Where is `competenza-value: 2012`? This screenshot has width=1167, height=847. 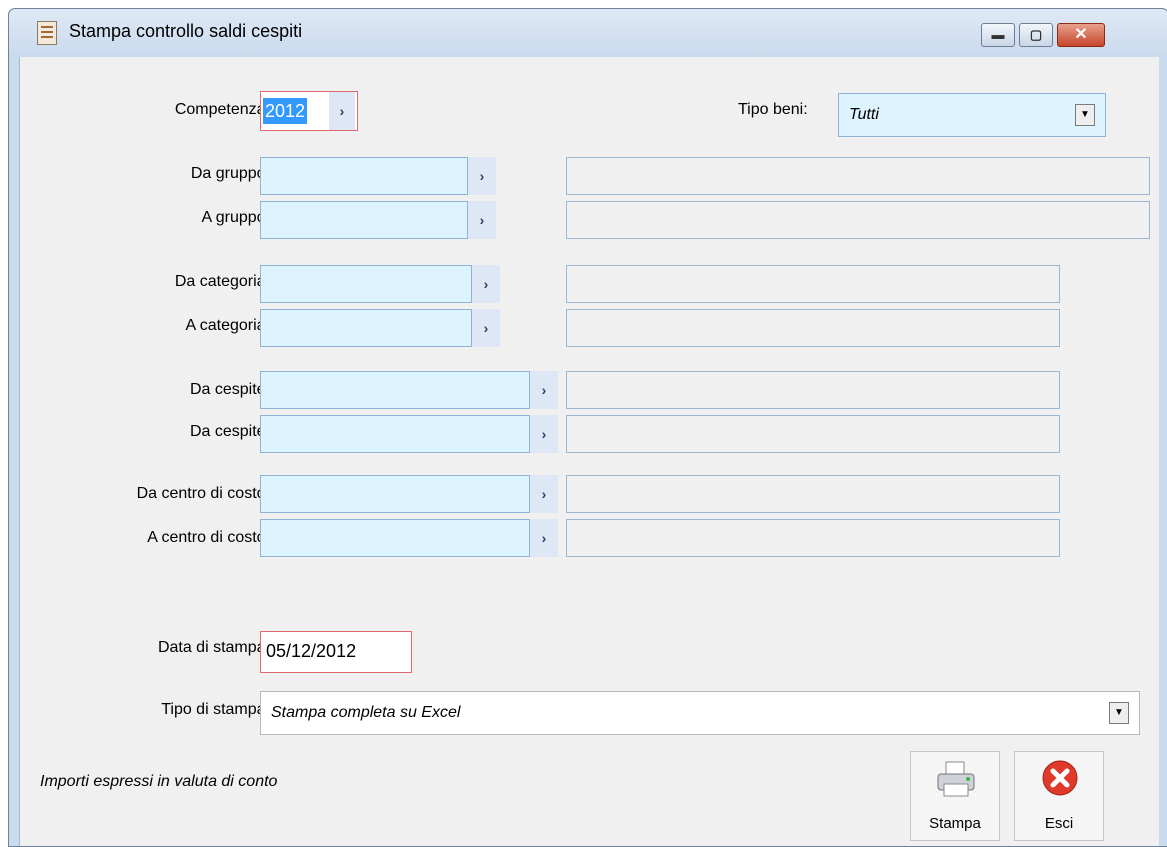
competenza-value: 2012 is located at coordinates (285, 111).